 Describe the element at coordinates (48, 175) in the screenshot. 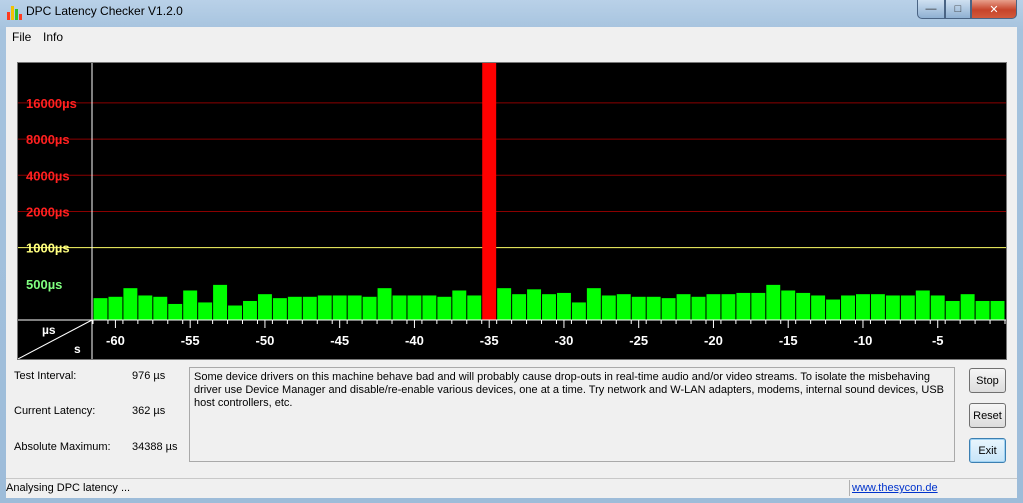

I see `y-tick-label: 4000µs` at that location.